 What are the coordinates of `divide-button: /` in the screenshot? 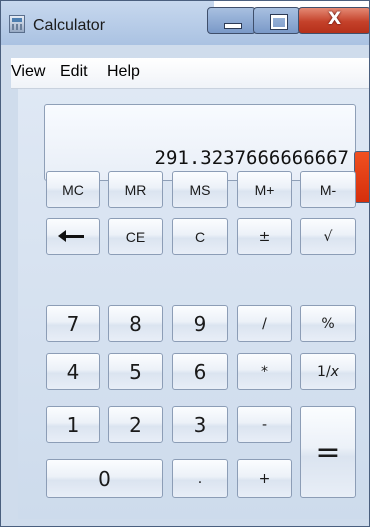 It's located at (264, 323).